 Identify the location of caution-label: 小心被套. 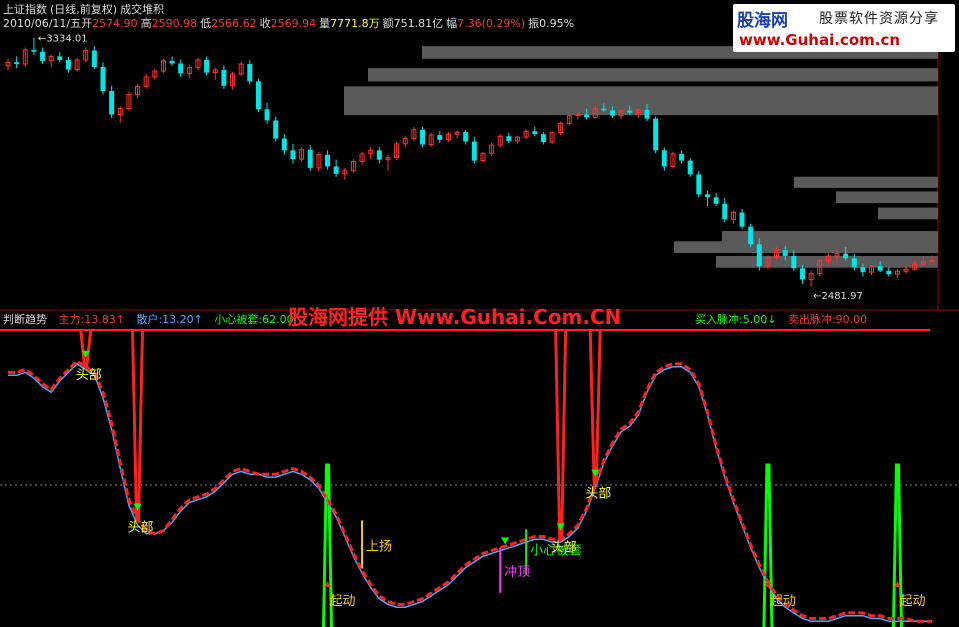
(236, 319).